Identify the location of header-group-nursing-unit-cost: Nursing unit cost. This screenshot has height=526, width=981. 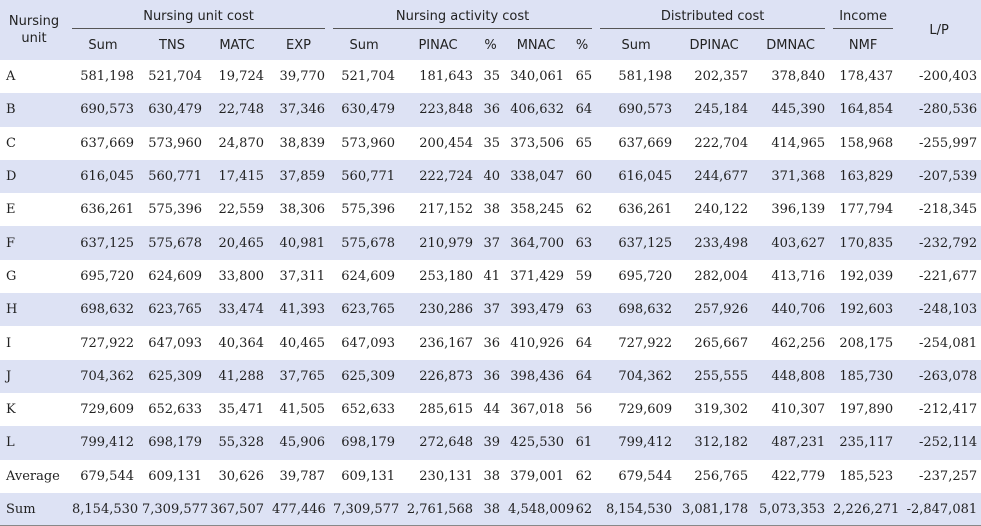
(199, 15).